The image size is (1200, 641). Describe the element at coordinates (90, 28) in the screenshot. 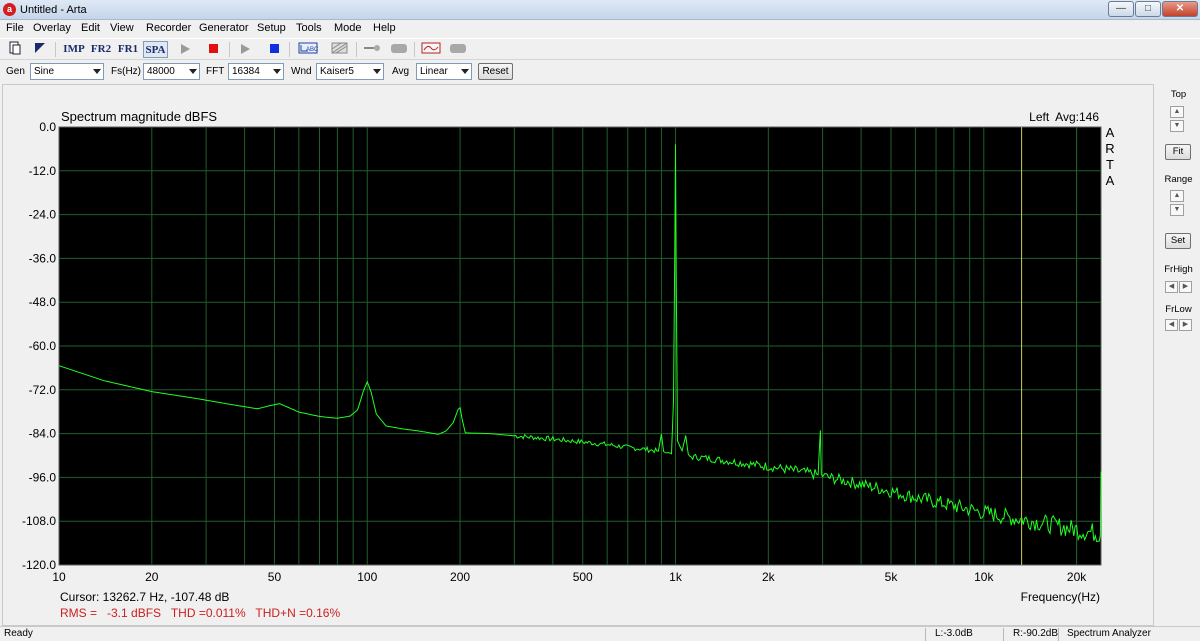

I see `menu-edit: Edit` at that location.